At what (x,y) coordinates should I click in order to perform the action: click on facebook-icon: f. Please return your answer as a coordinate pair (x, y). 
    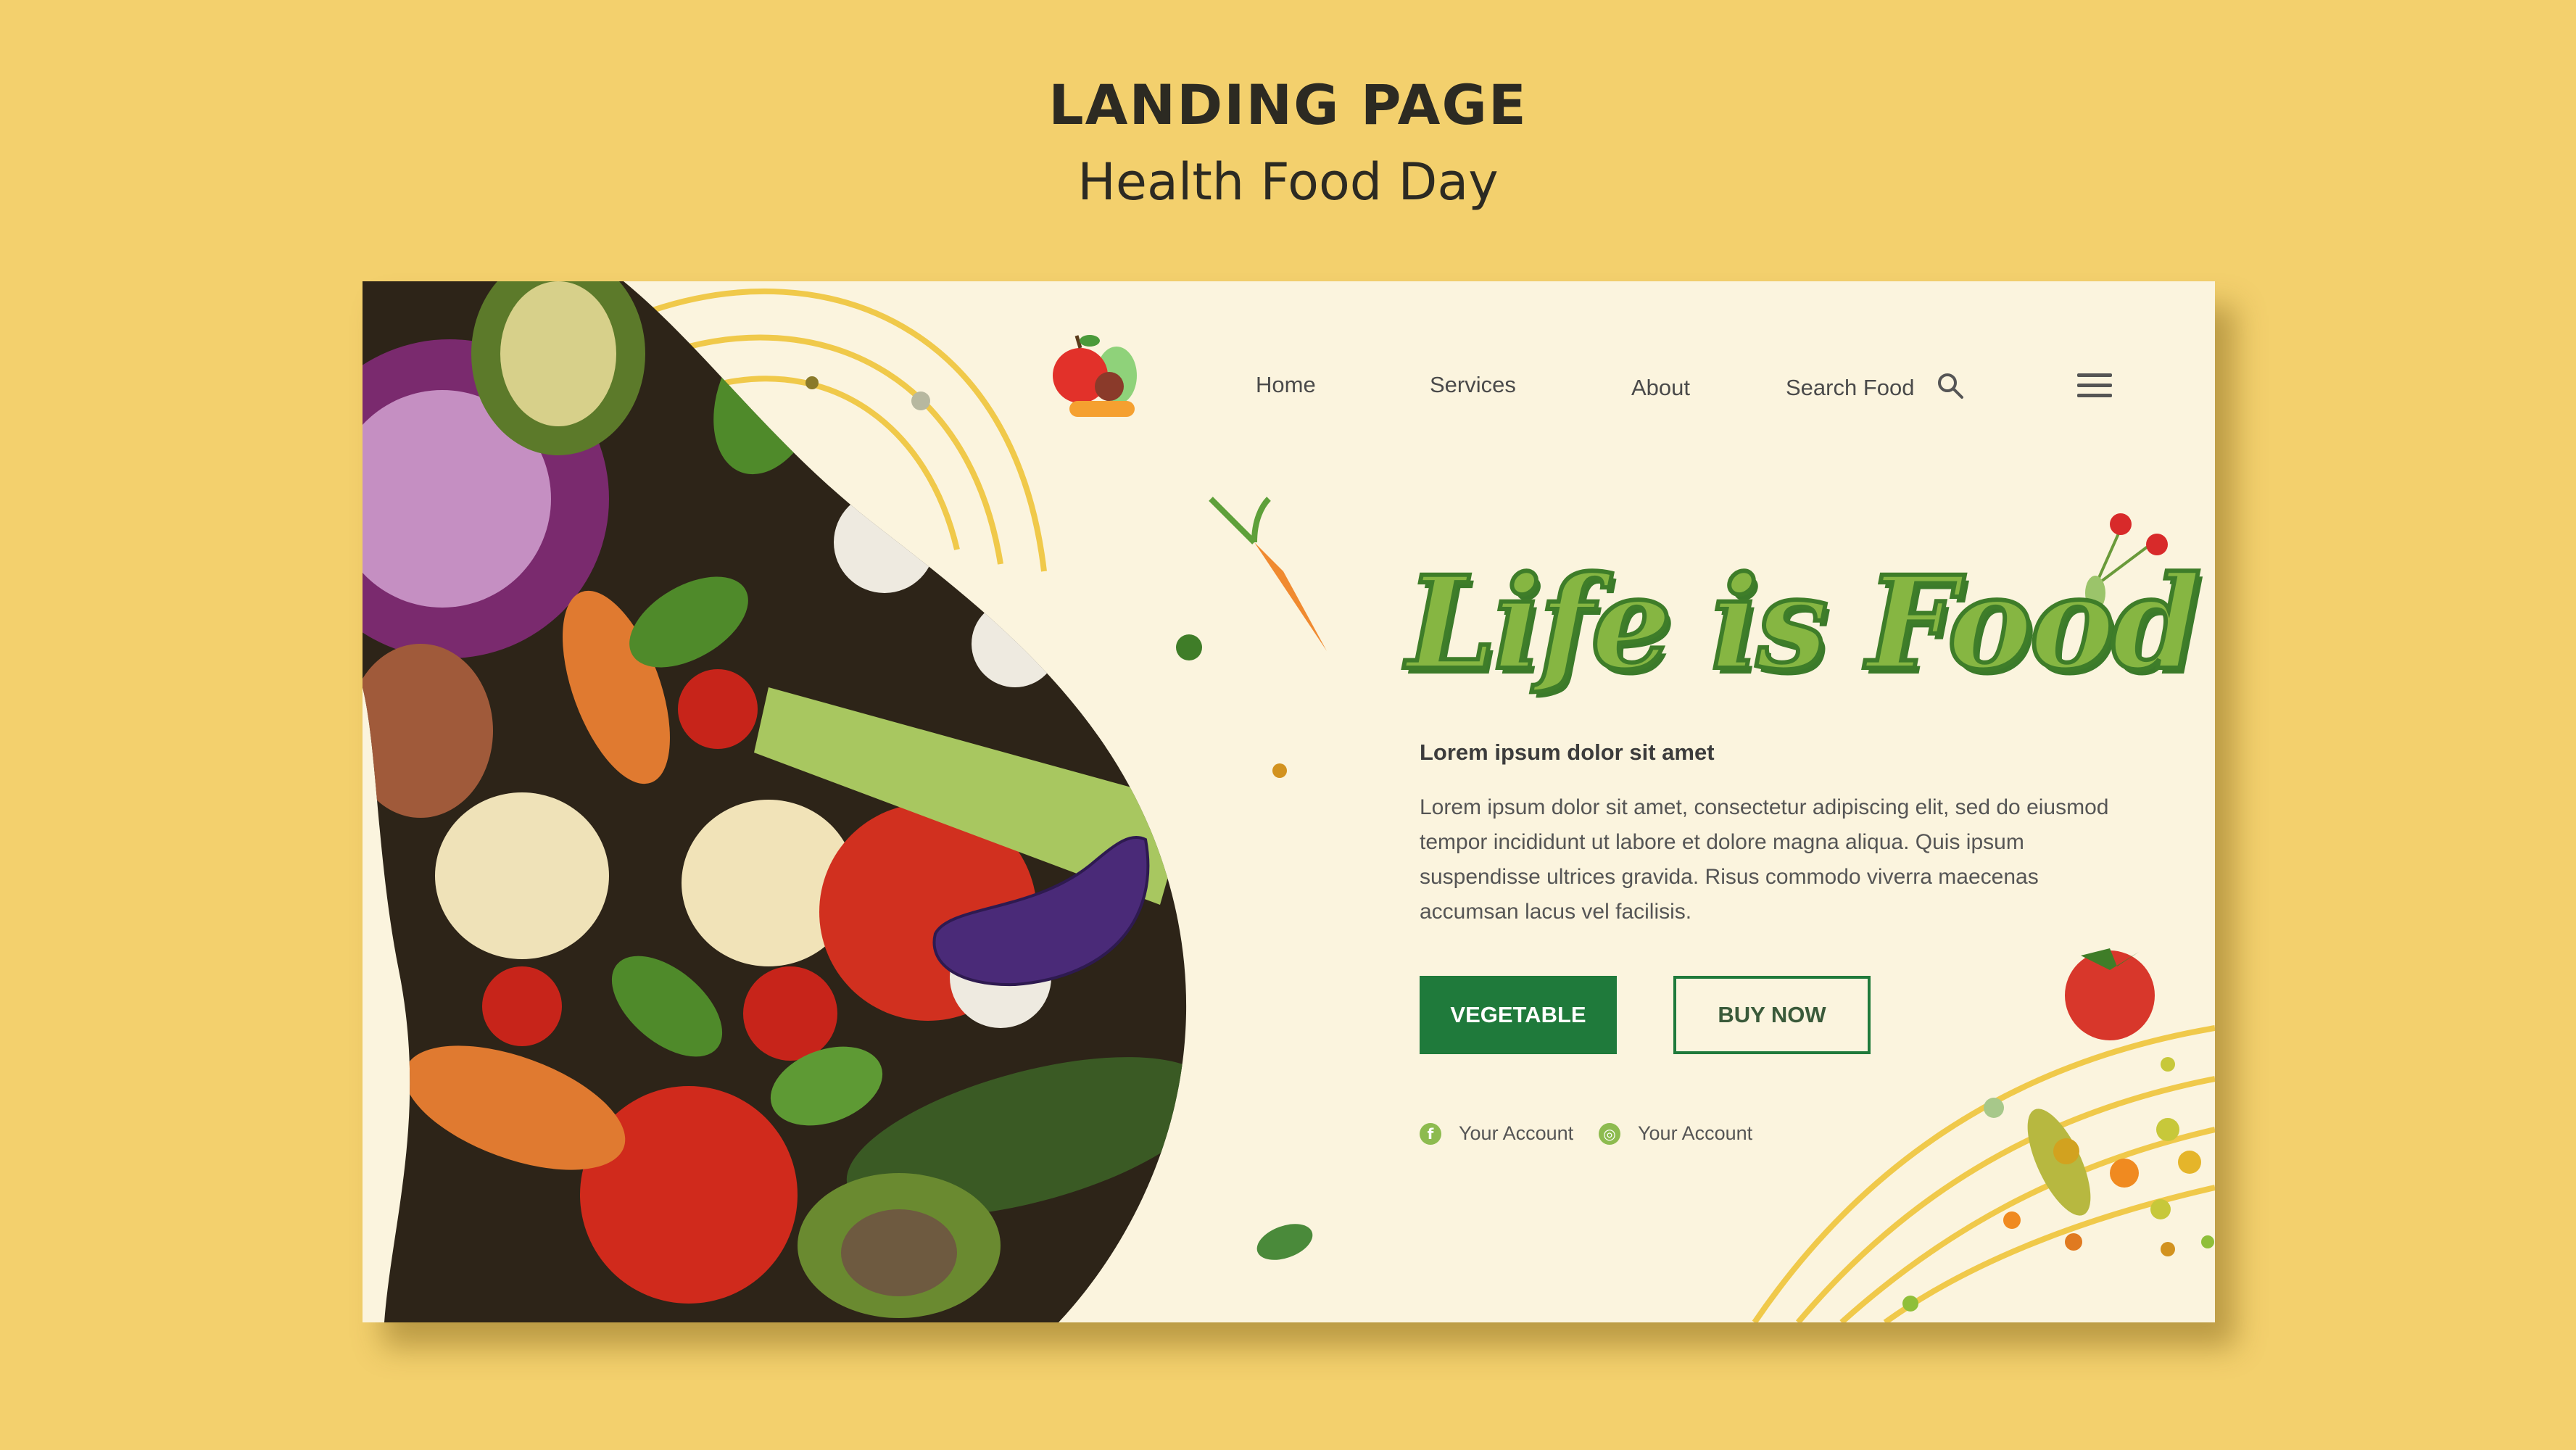
    Looking at the image, I should click on (1431, 1133).